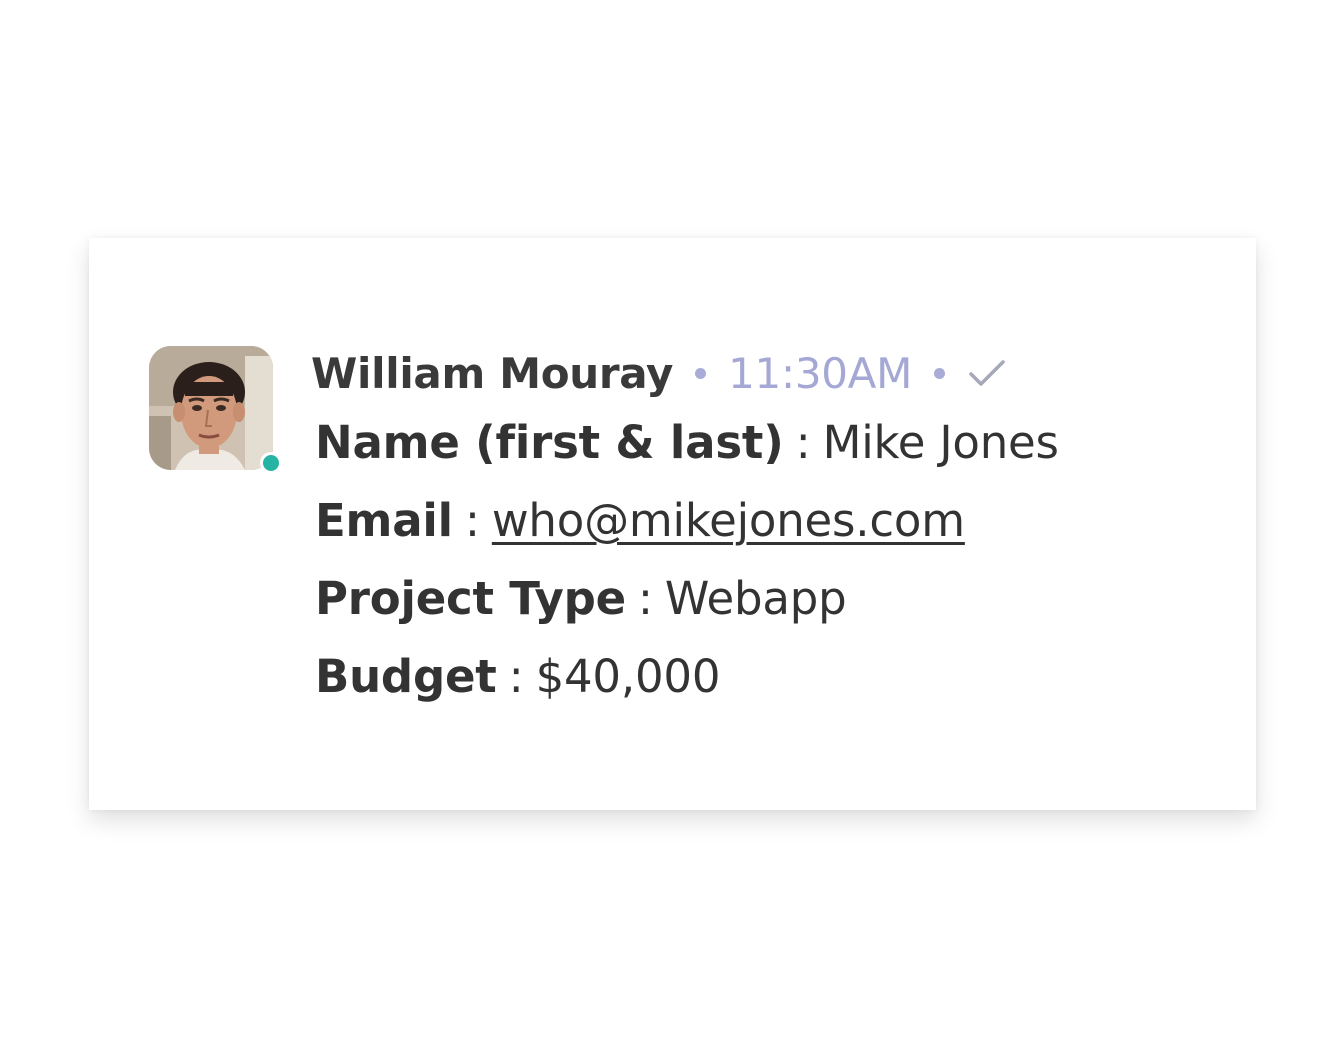  What do you see at coordinates (470, 598) in the screenshot?
I see `field-label: Project Type` at bounding box center [470, 598].